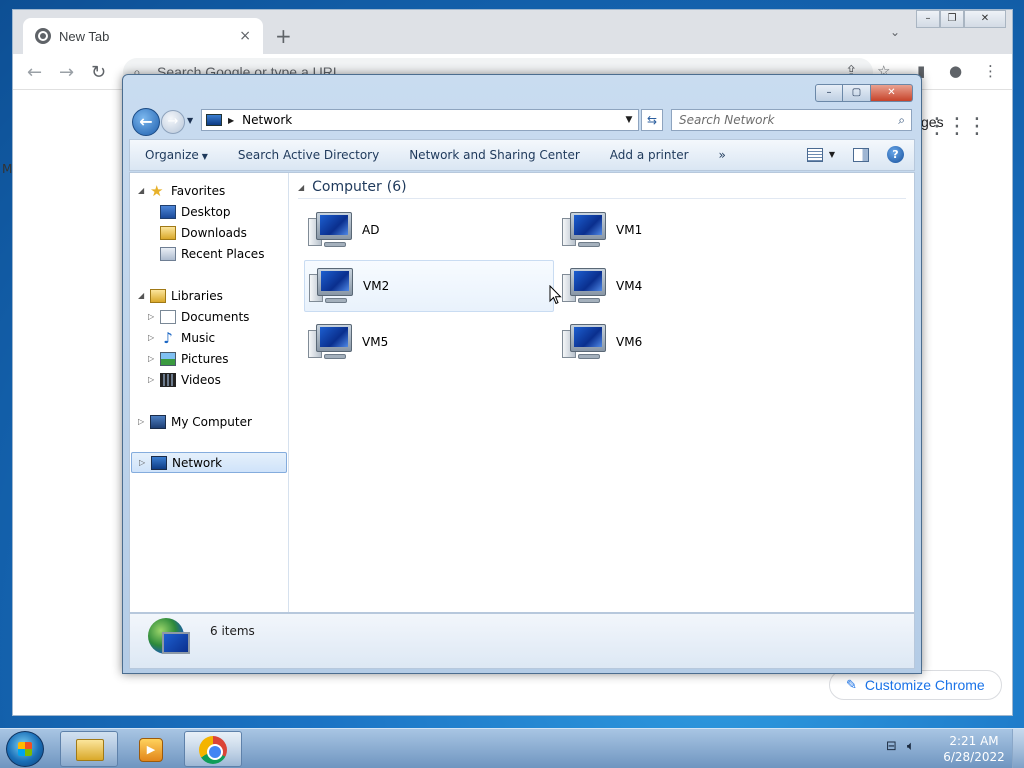 The width and height of the screenshot is (1024, 768). What do you see at coordinates (892, 93) in the screenshot?
I see `explorer-close-button: ✕` at bounding box center [892, 93].